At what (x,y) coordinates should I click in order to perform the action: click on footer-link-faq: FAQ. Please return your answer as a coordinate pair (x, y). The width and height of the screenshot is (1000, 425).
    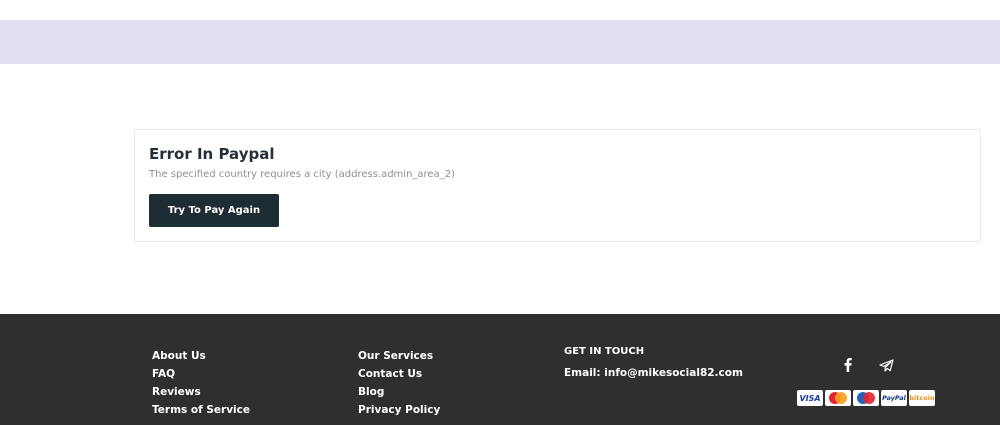
    Looking at the image, I should click on (201, 374).